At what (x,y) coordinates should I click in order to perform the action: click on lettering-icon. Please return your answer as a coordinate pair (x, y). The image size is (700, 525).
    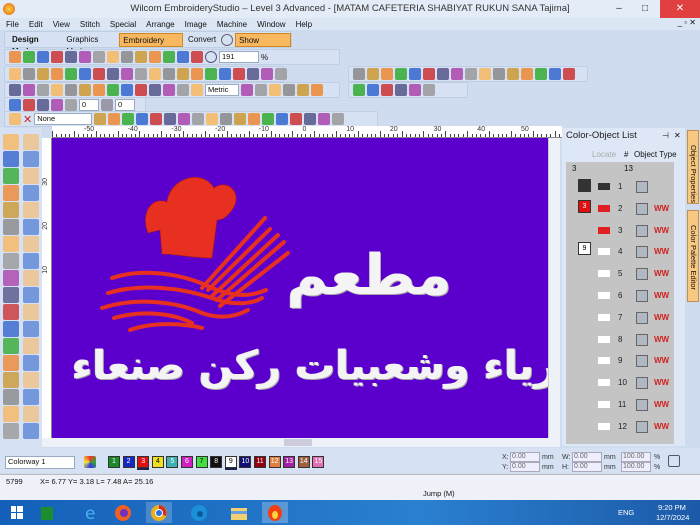
    Looking at the image, I should click on (253, 74).